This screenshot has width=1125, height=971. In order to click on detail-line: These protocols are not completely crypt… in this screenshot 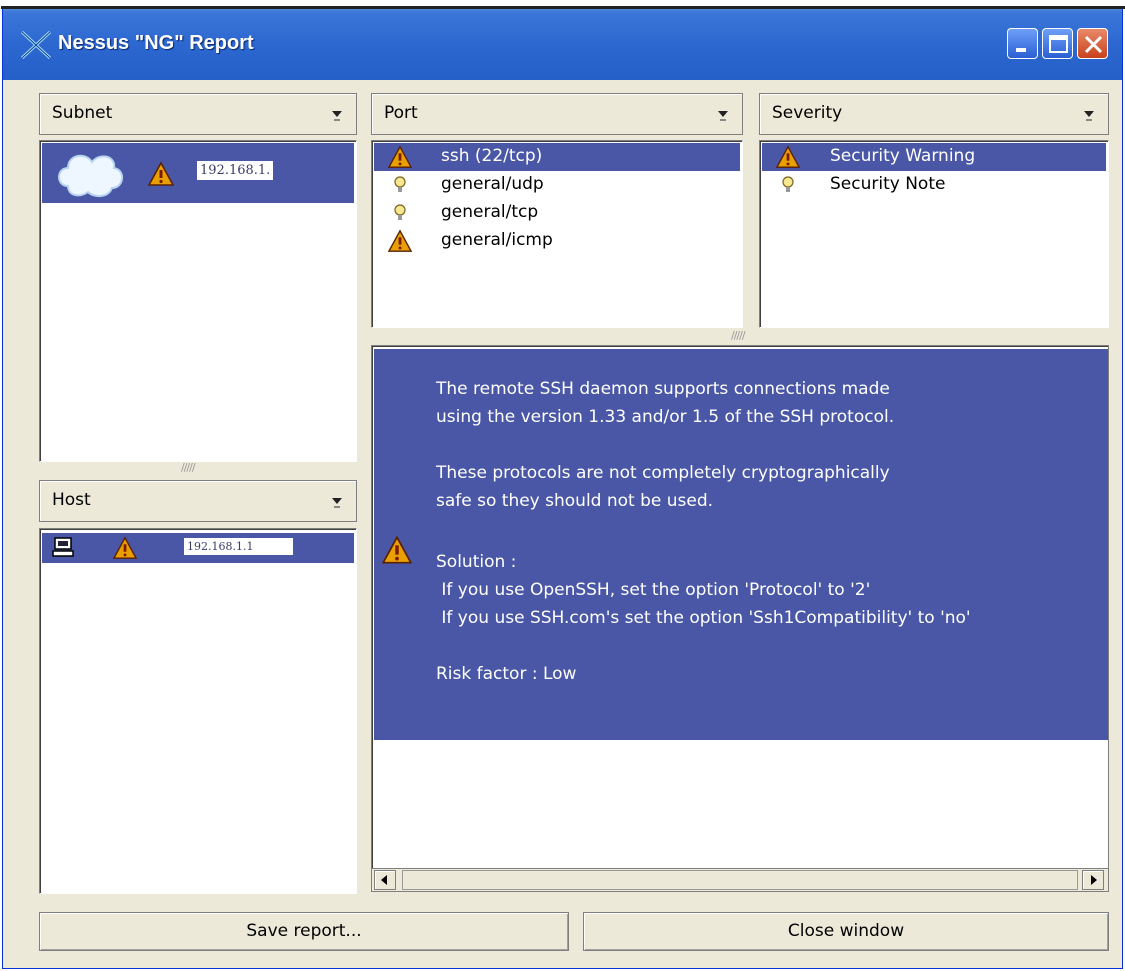, I will do `click(663, 473)`.